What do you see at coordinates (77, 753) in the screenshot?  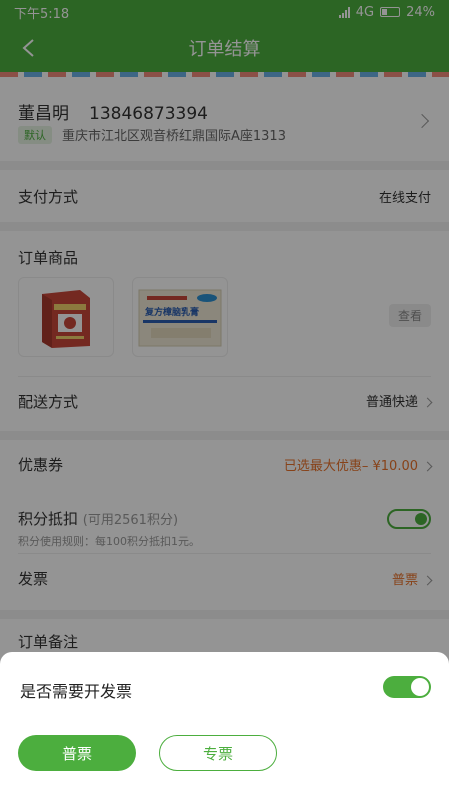 I see `normal-invoice-button: 普票` at bounding box center [77, 753].